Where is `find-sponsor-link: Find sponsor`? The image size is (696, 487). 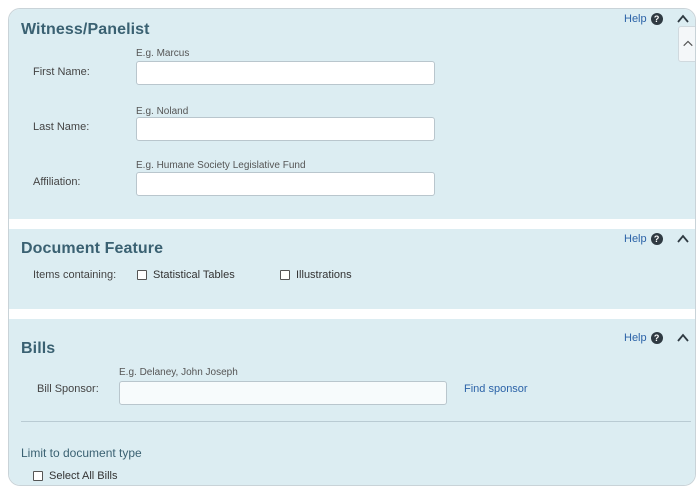 find-sponsor-link: Find sponsor is located at coordinates (496, 389).